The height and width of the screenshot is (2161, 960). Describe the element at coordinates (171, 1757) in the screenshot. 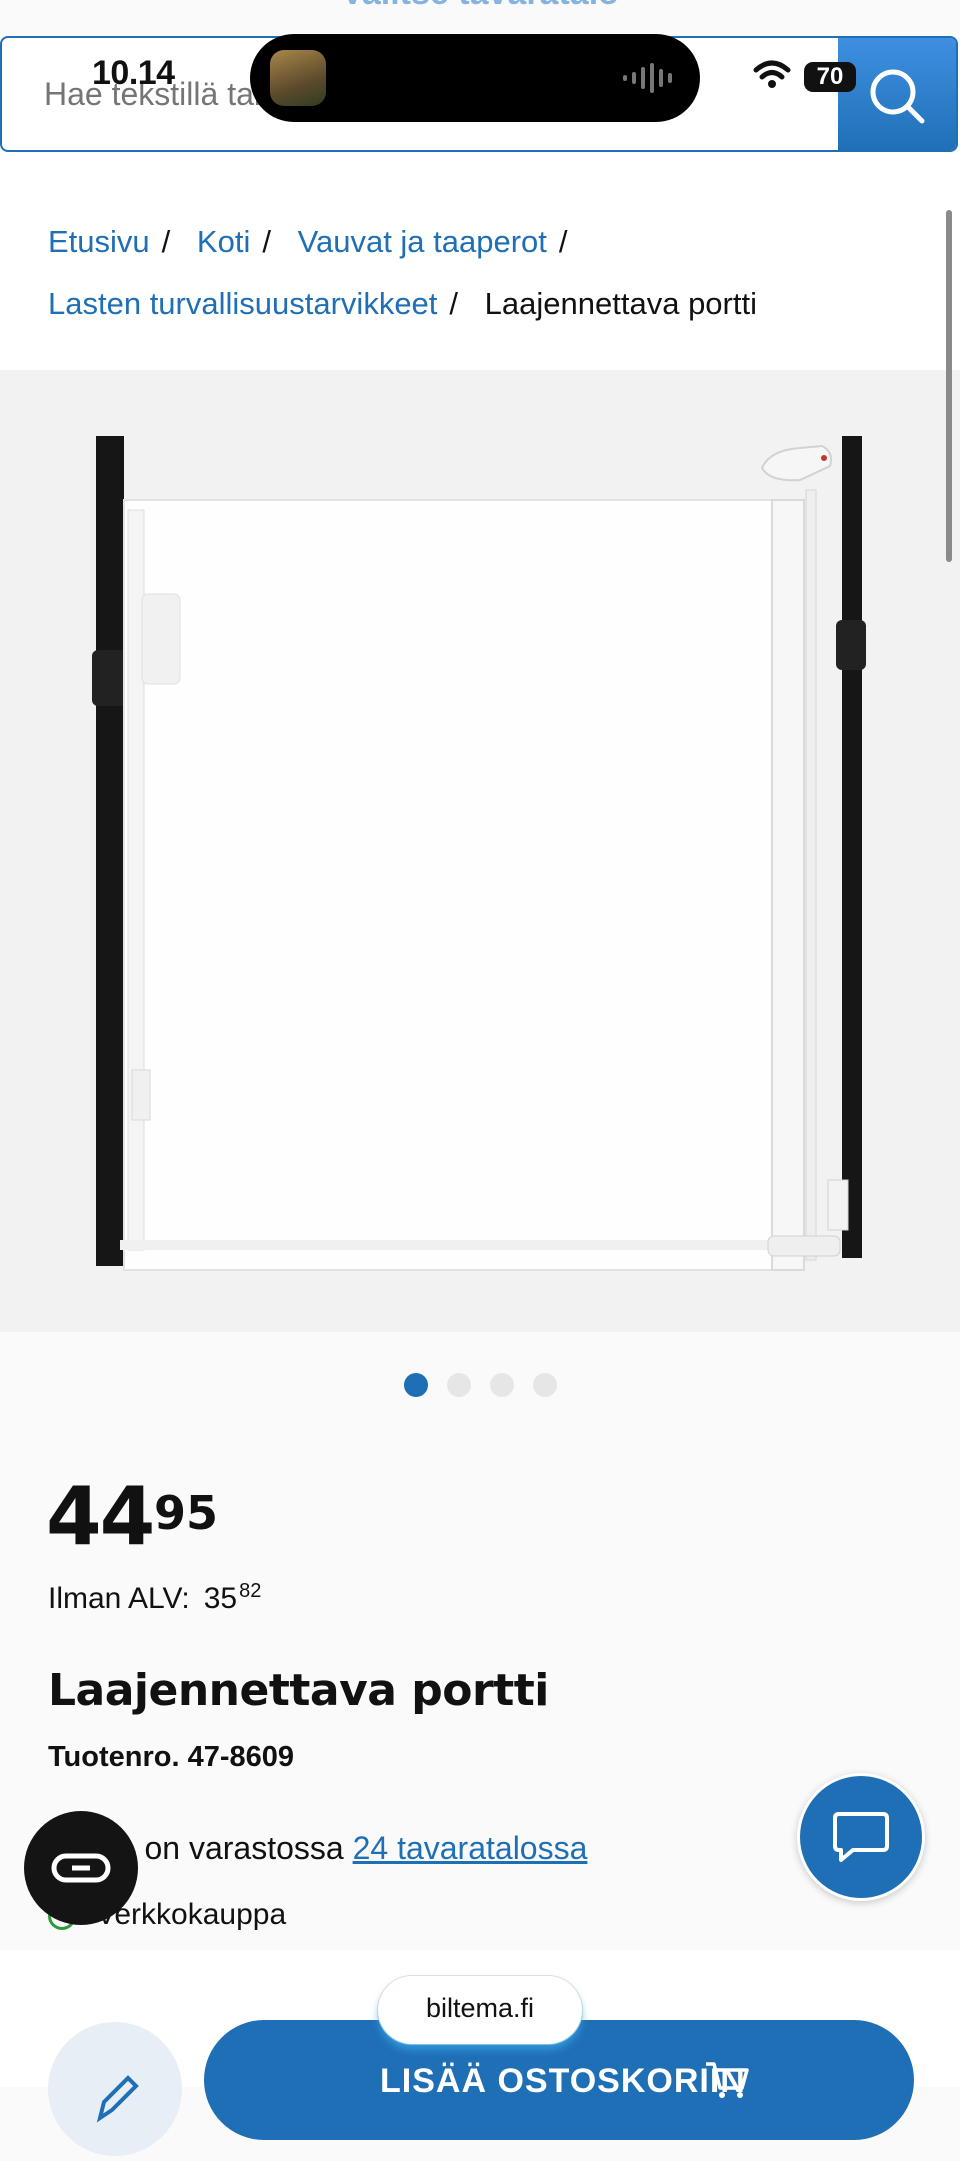

I see `product-number: Tuotenro. 47-8609` at that location.